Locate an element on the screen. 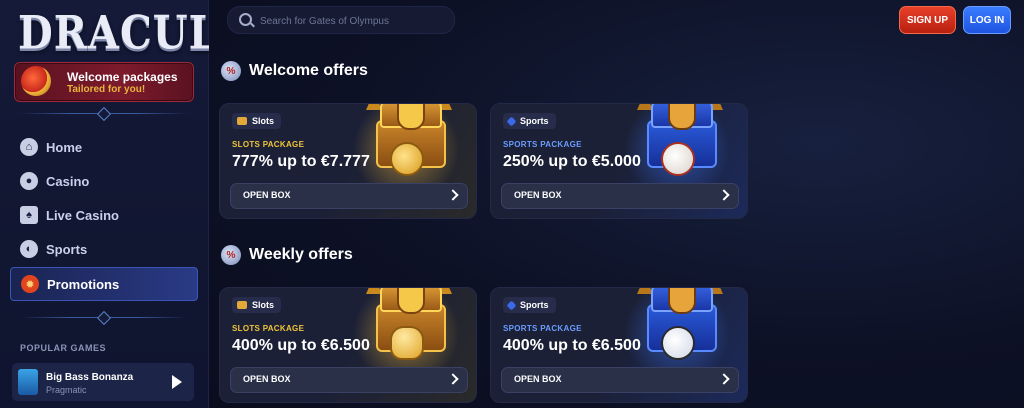  sidebar-item-label: Casino is located at coordinates (68, 181).